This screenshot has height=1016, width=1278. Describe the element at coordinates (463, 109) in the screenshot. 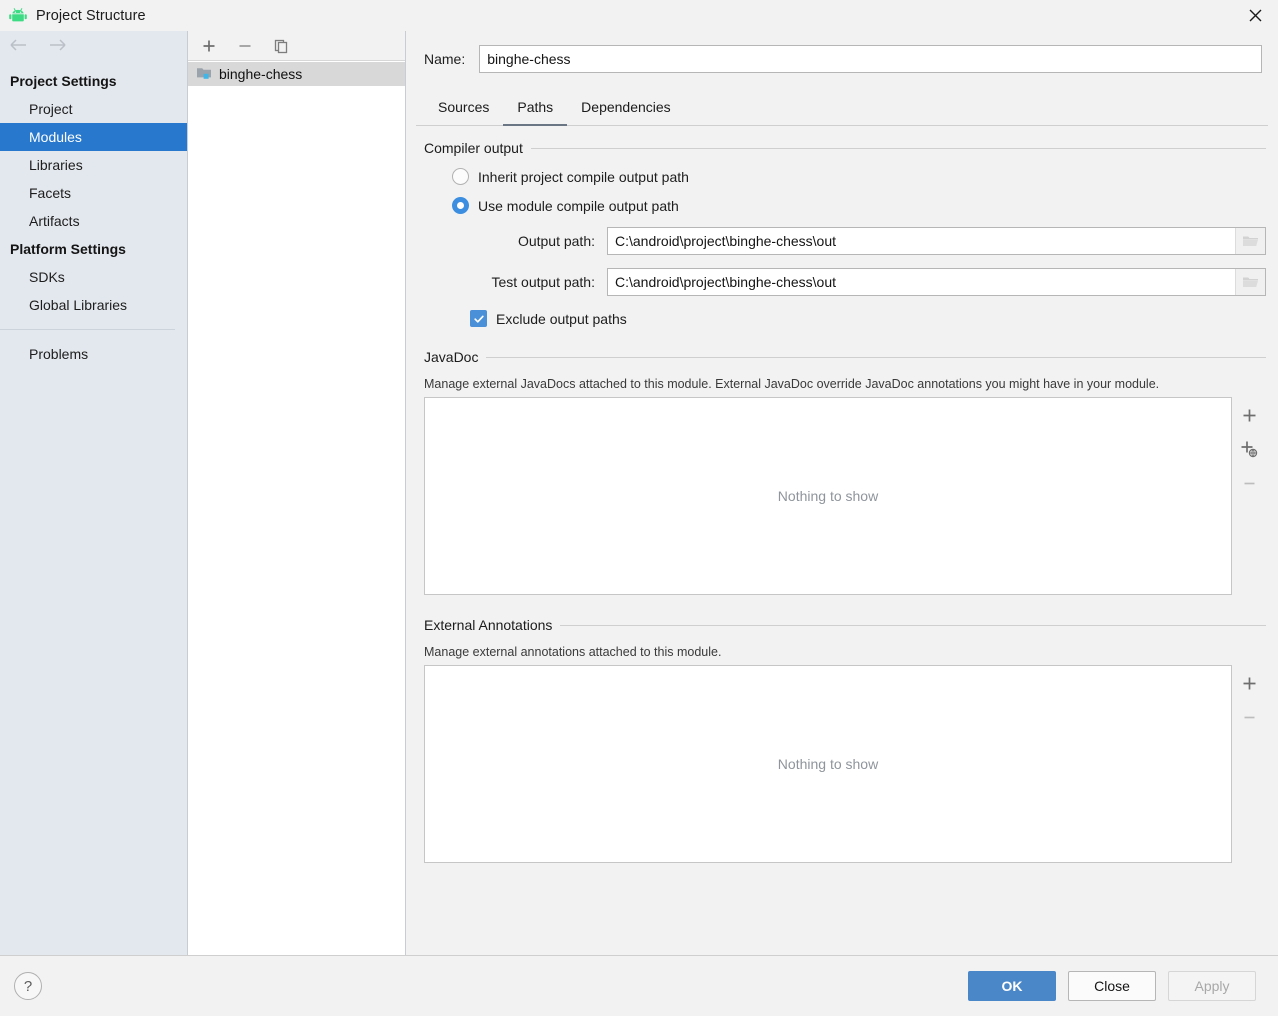

I see `tab-sources: Sources` at that location.